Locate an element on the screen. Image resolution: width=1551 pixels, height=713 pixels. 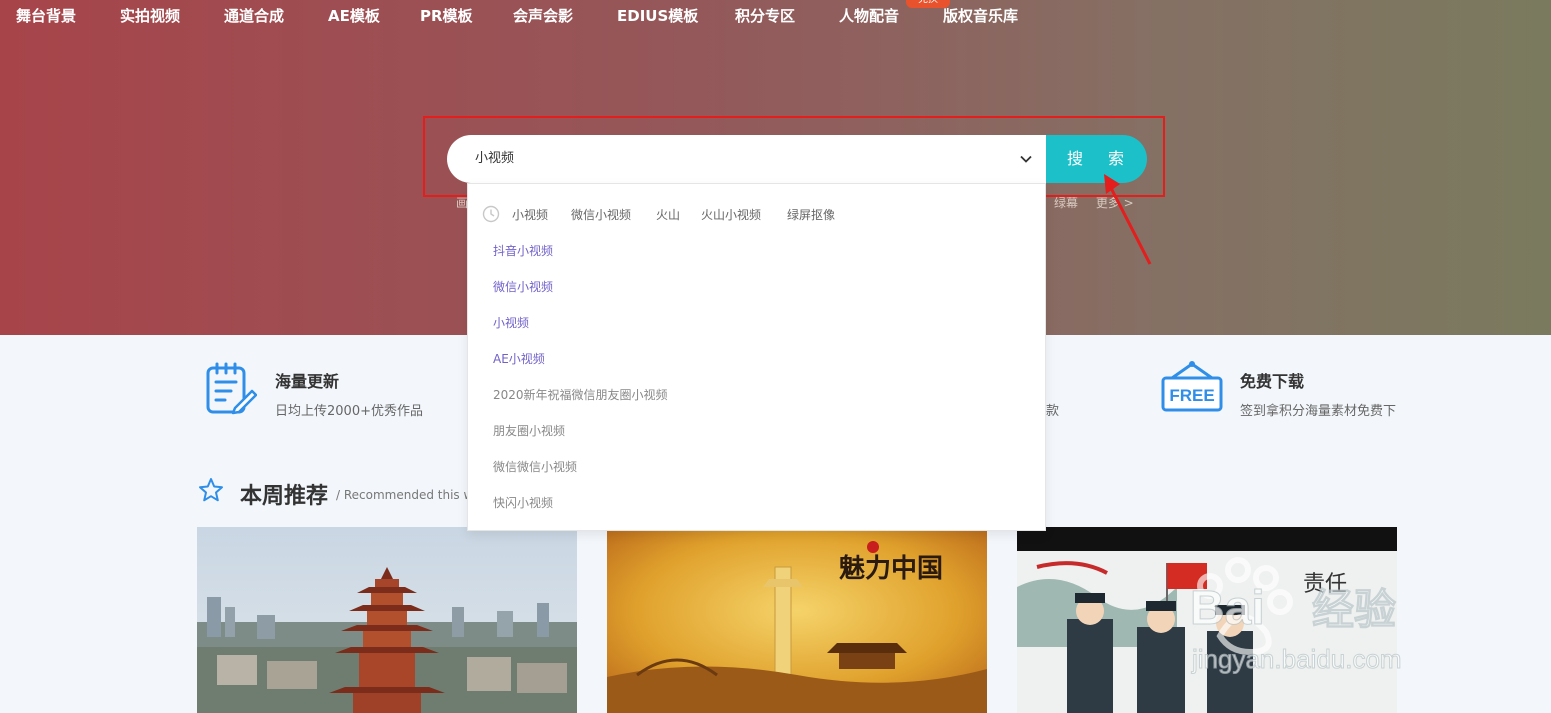
suggestion-item: 朋友圈小视频 is located at coordinates (529, 430).